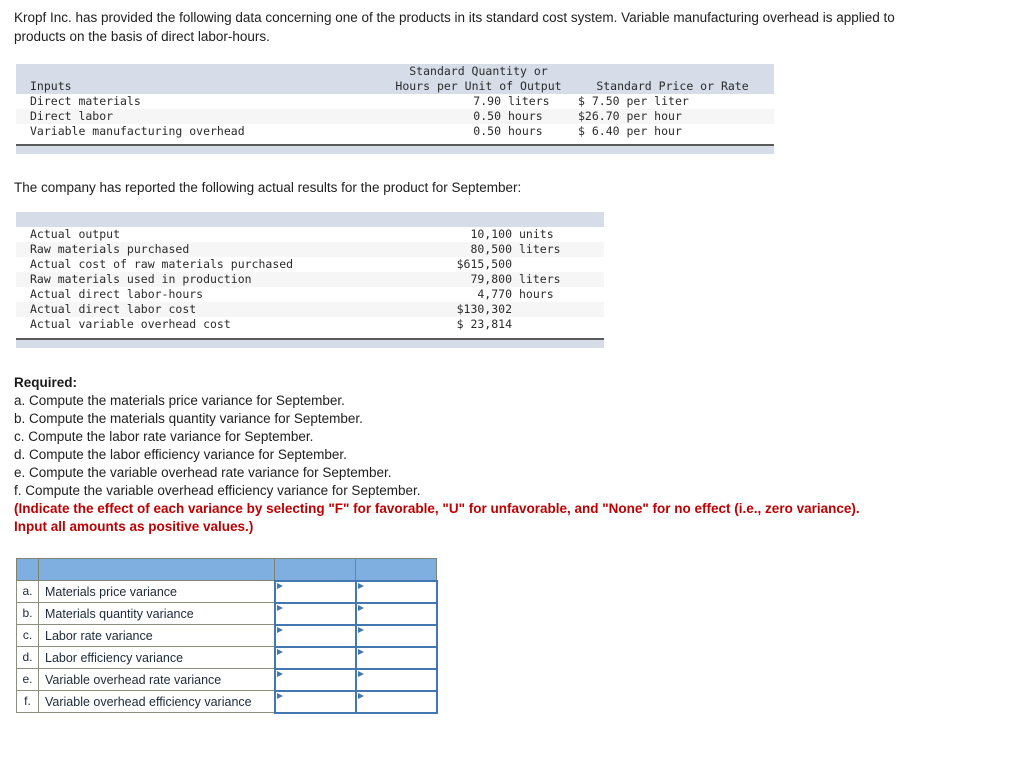  What do you see at coordinates (315, 701) in the screenshot?
I see `amount-input-f` at bounding box center [315, 701].